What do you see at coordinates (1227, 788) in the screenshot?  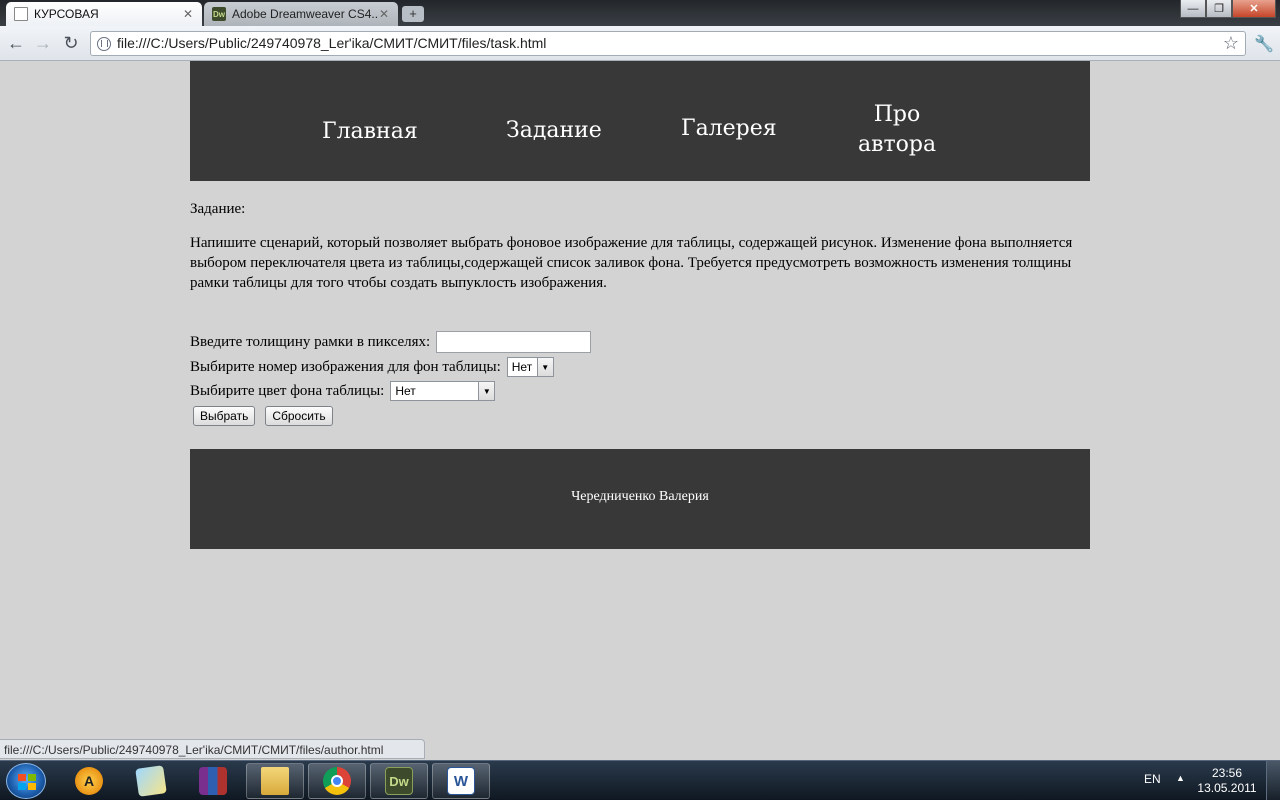 I see `clock-date: 13.05.2011` at bounding box center [1227, 788].